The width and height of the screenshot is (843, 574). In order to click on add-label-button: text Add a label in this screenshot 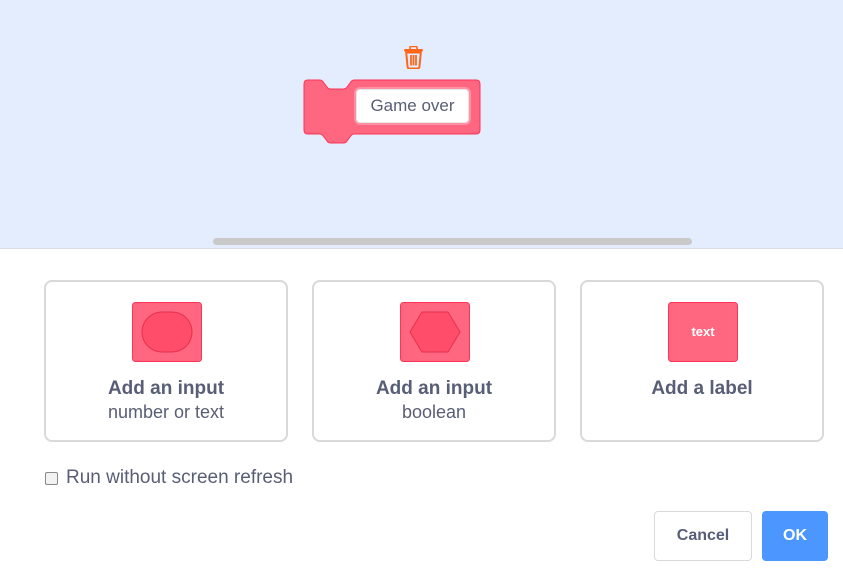, I will do `click(702, 361)`.